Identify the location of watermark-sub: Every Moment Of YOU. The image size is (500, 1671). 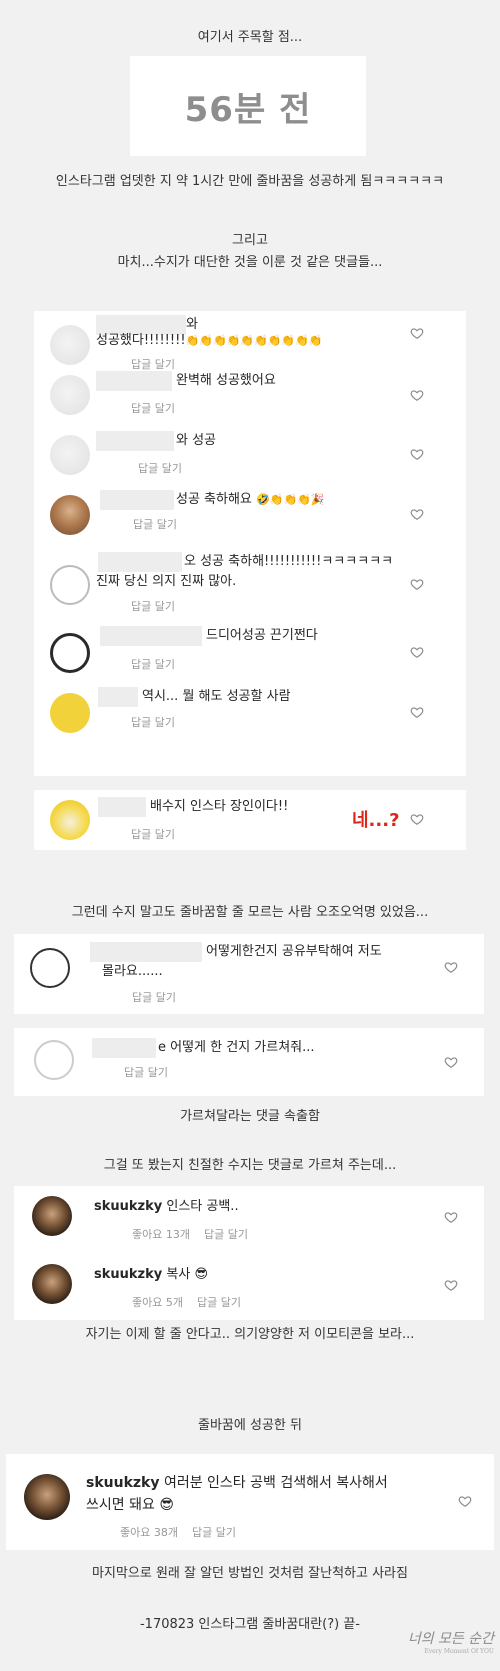
(459, 1651).